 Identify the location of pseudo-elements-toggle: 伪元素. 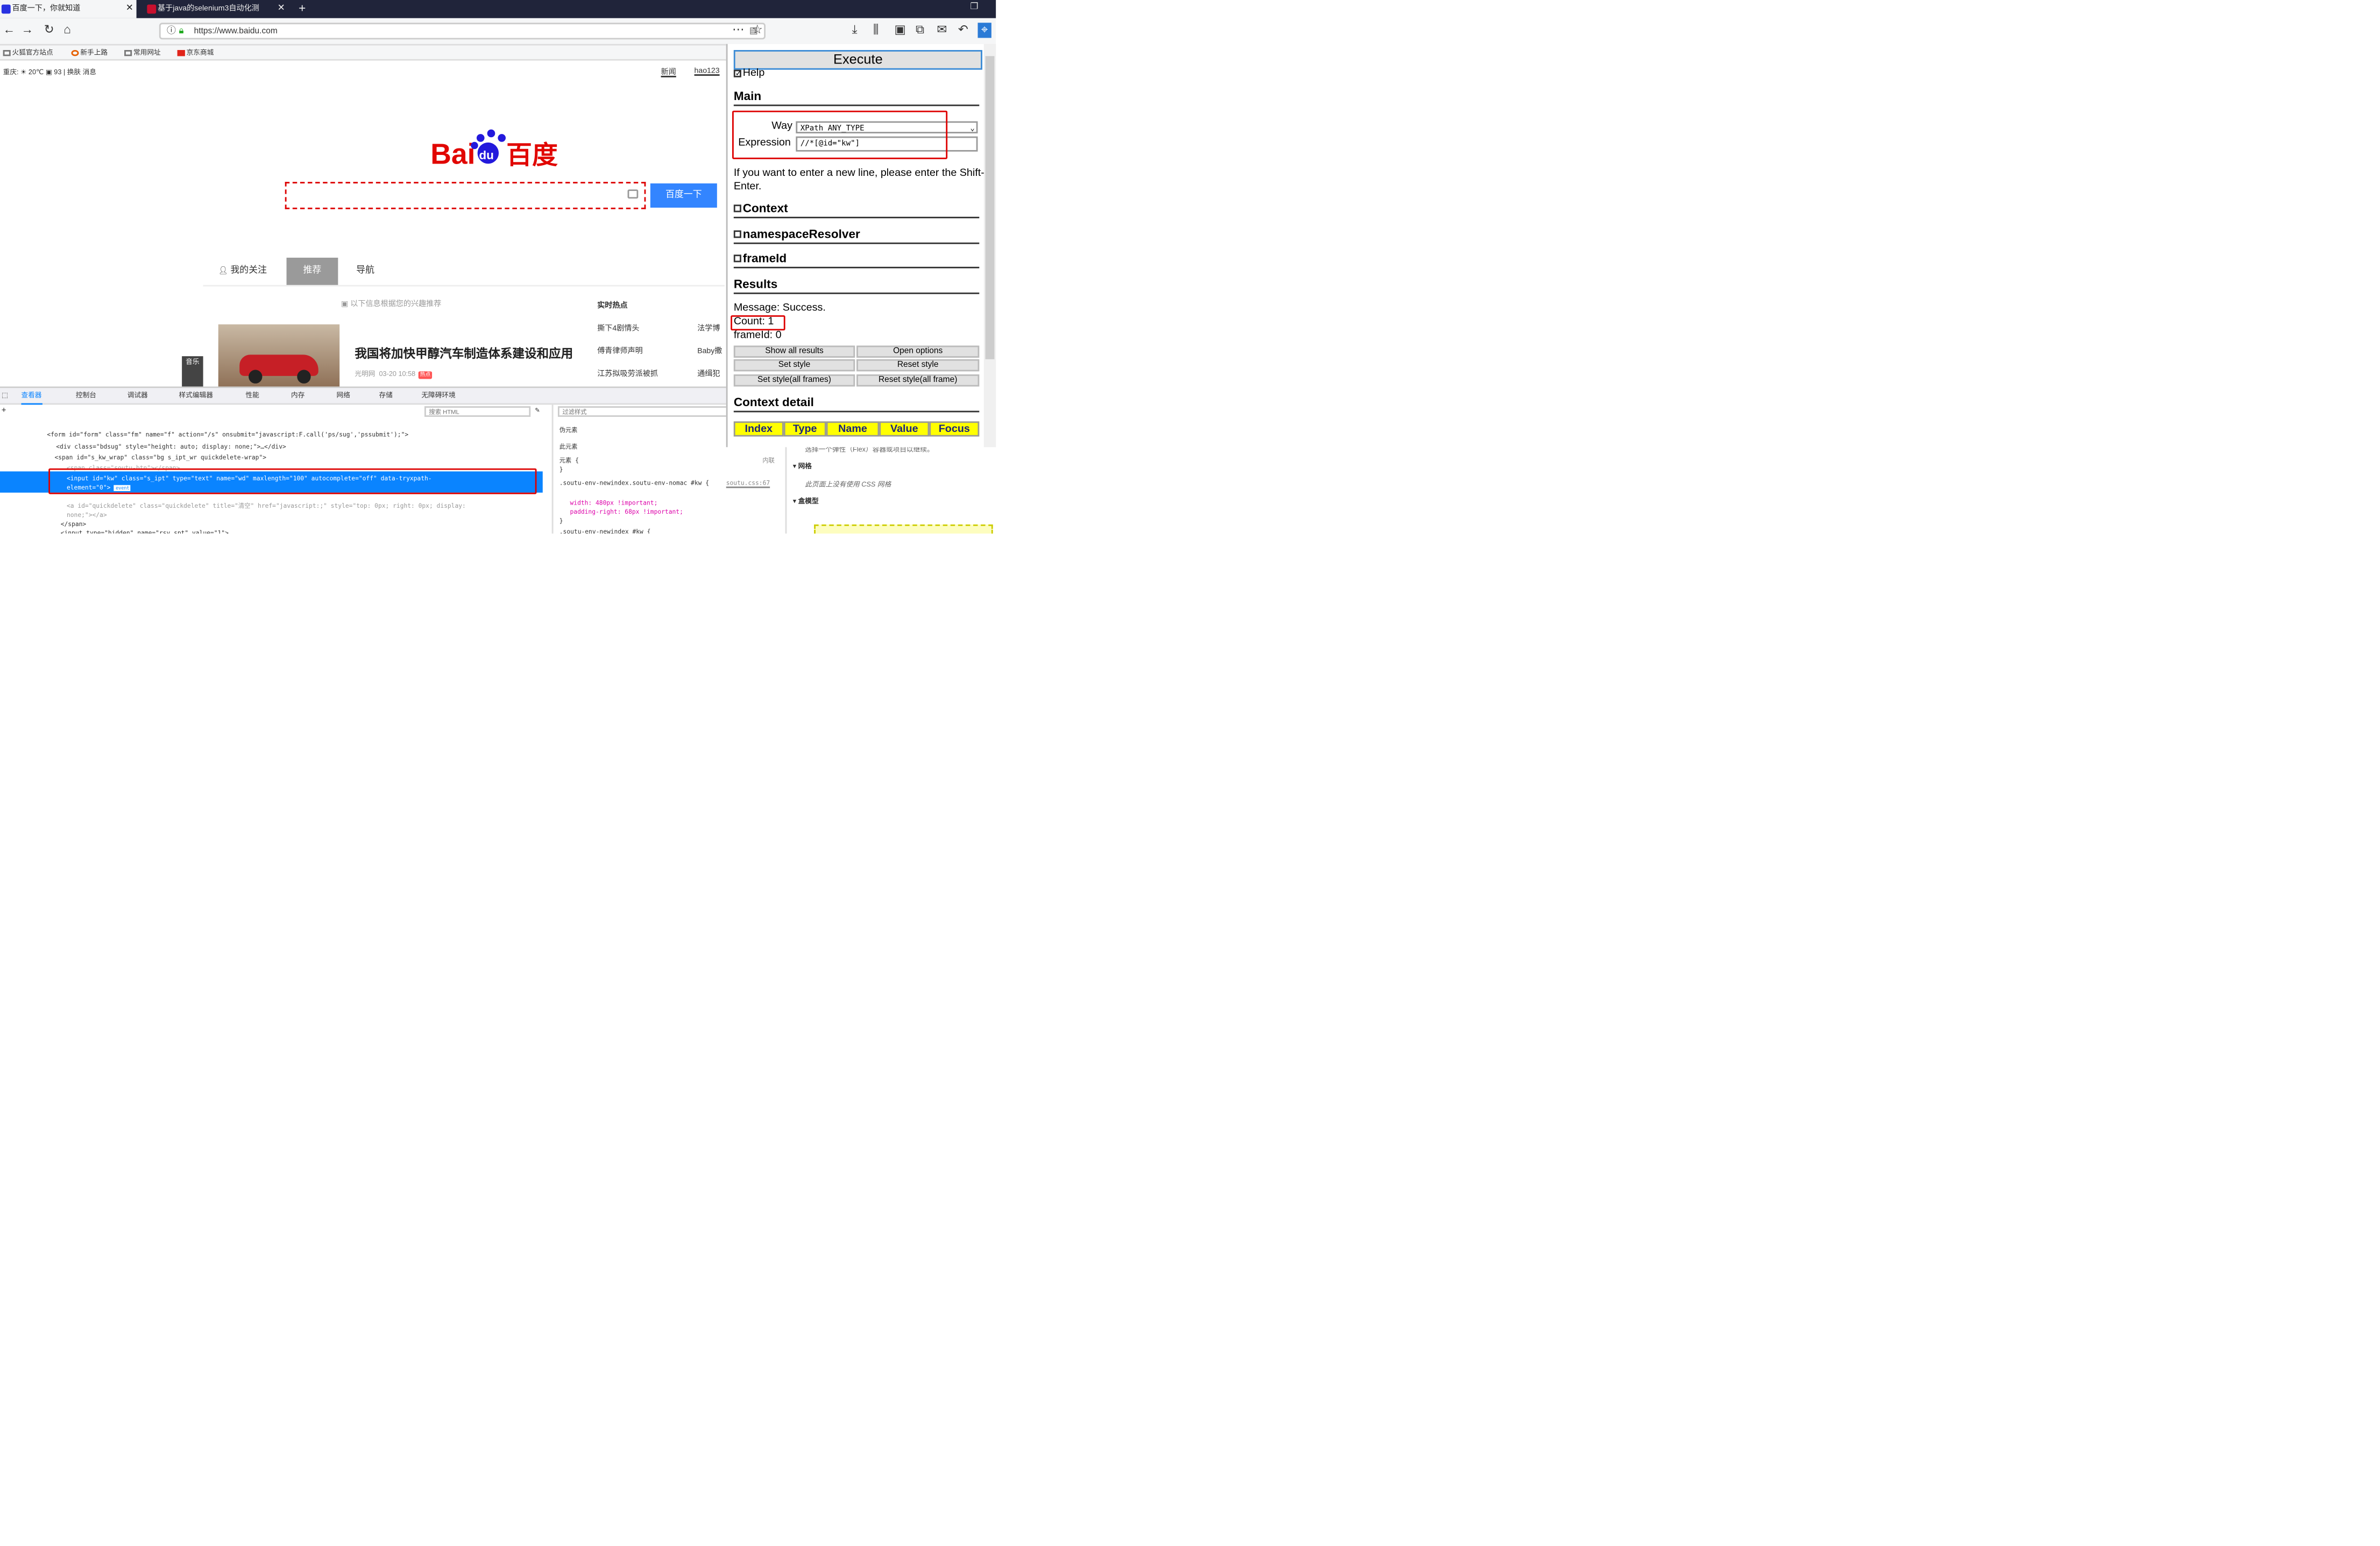
(568, 430).